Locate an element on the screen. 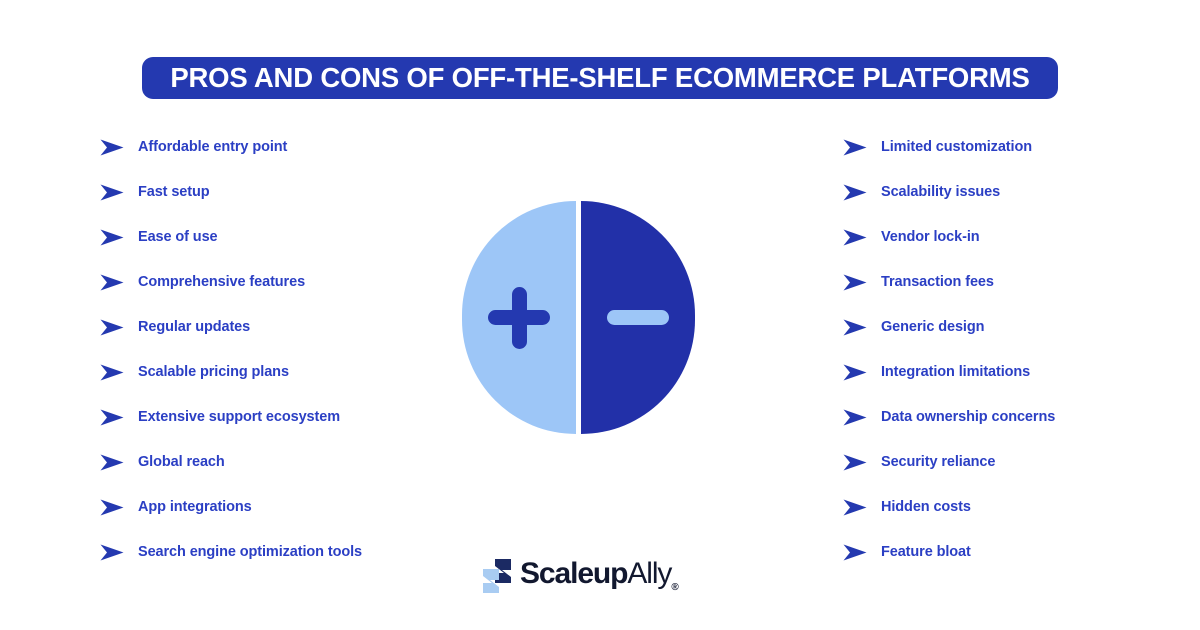  list-item-label: Security reliance is located at coordinates (938, 461).